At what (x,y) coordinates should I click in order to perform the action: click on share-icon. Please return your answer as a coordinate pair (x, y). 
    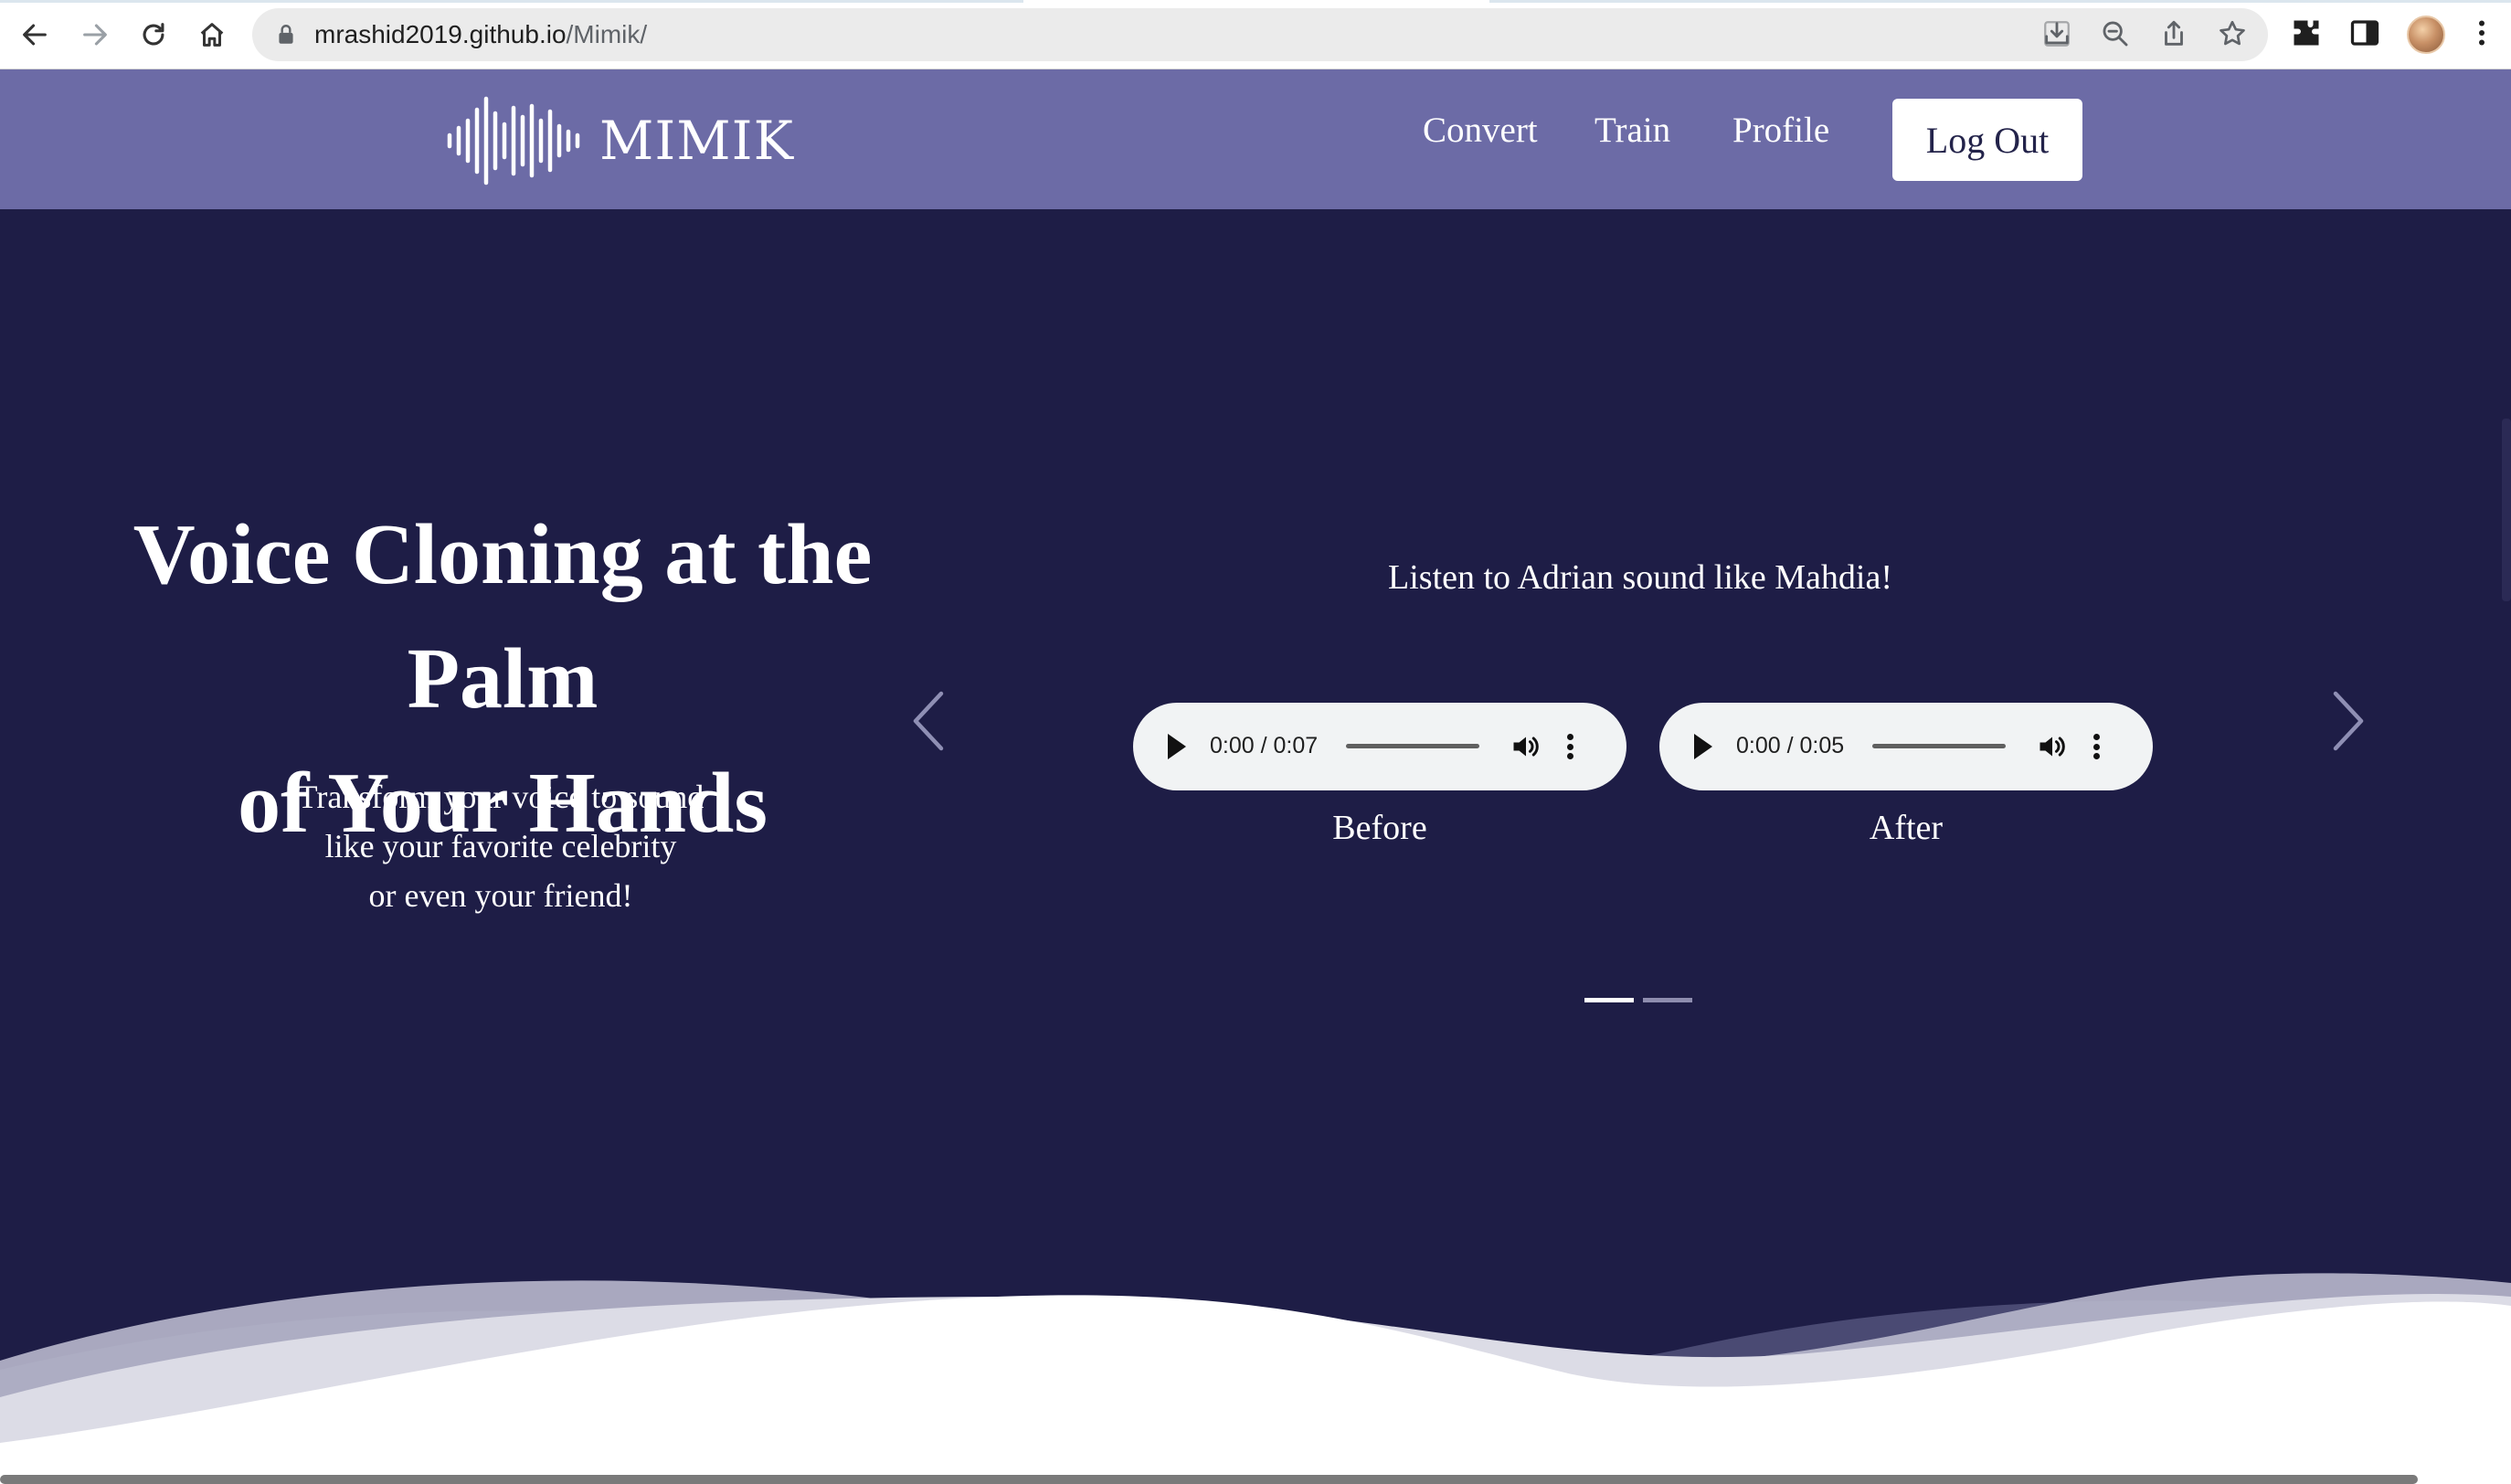
    Looking at the image, I should click on (2174, 33).